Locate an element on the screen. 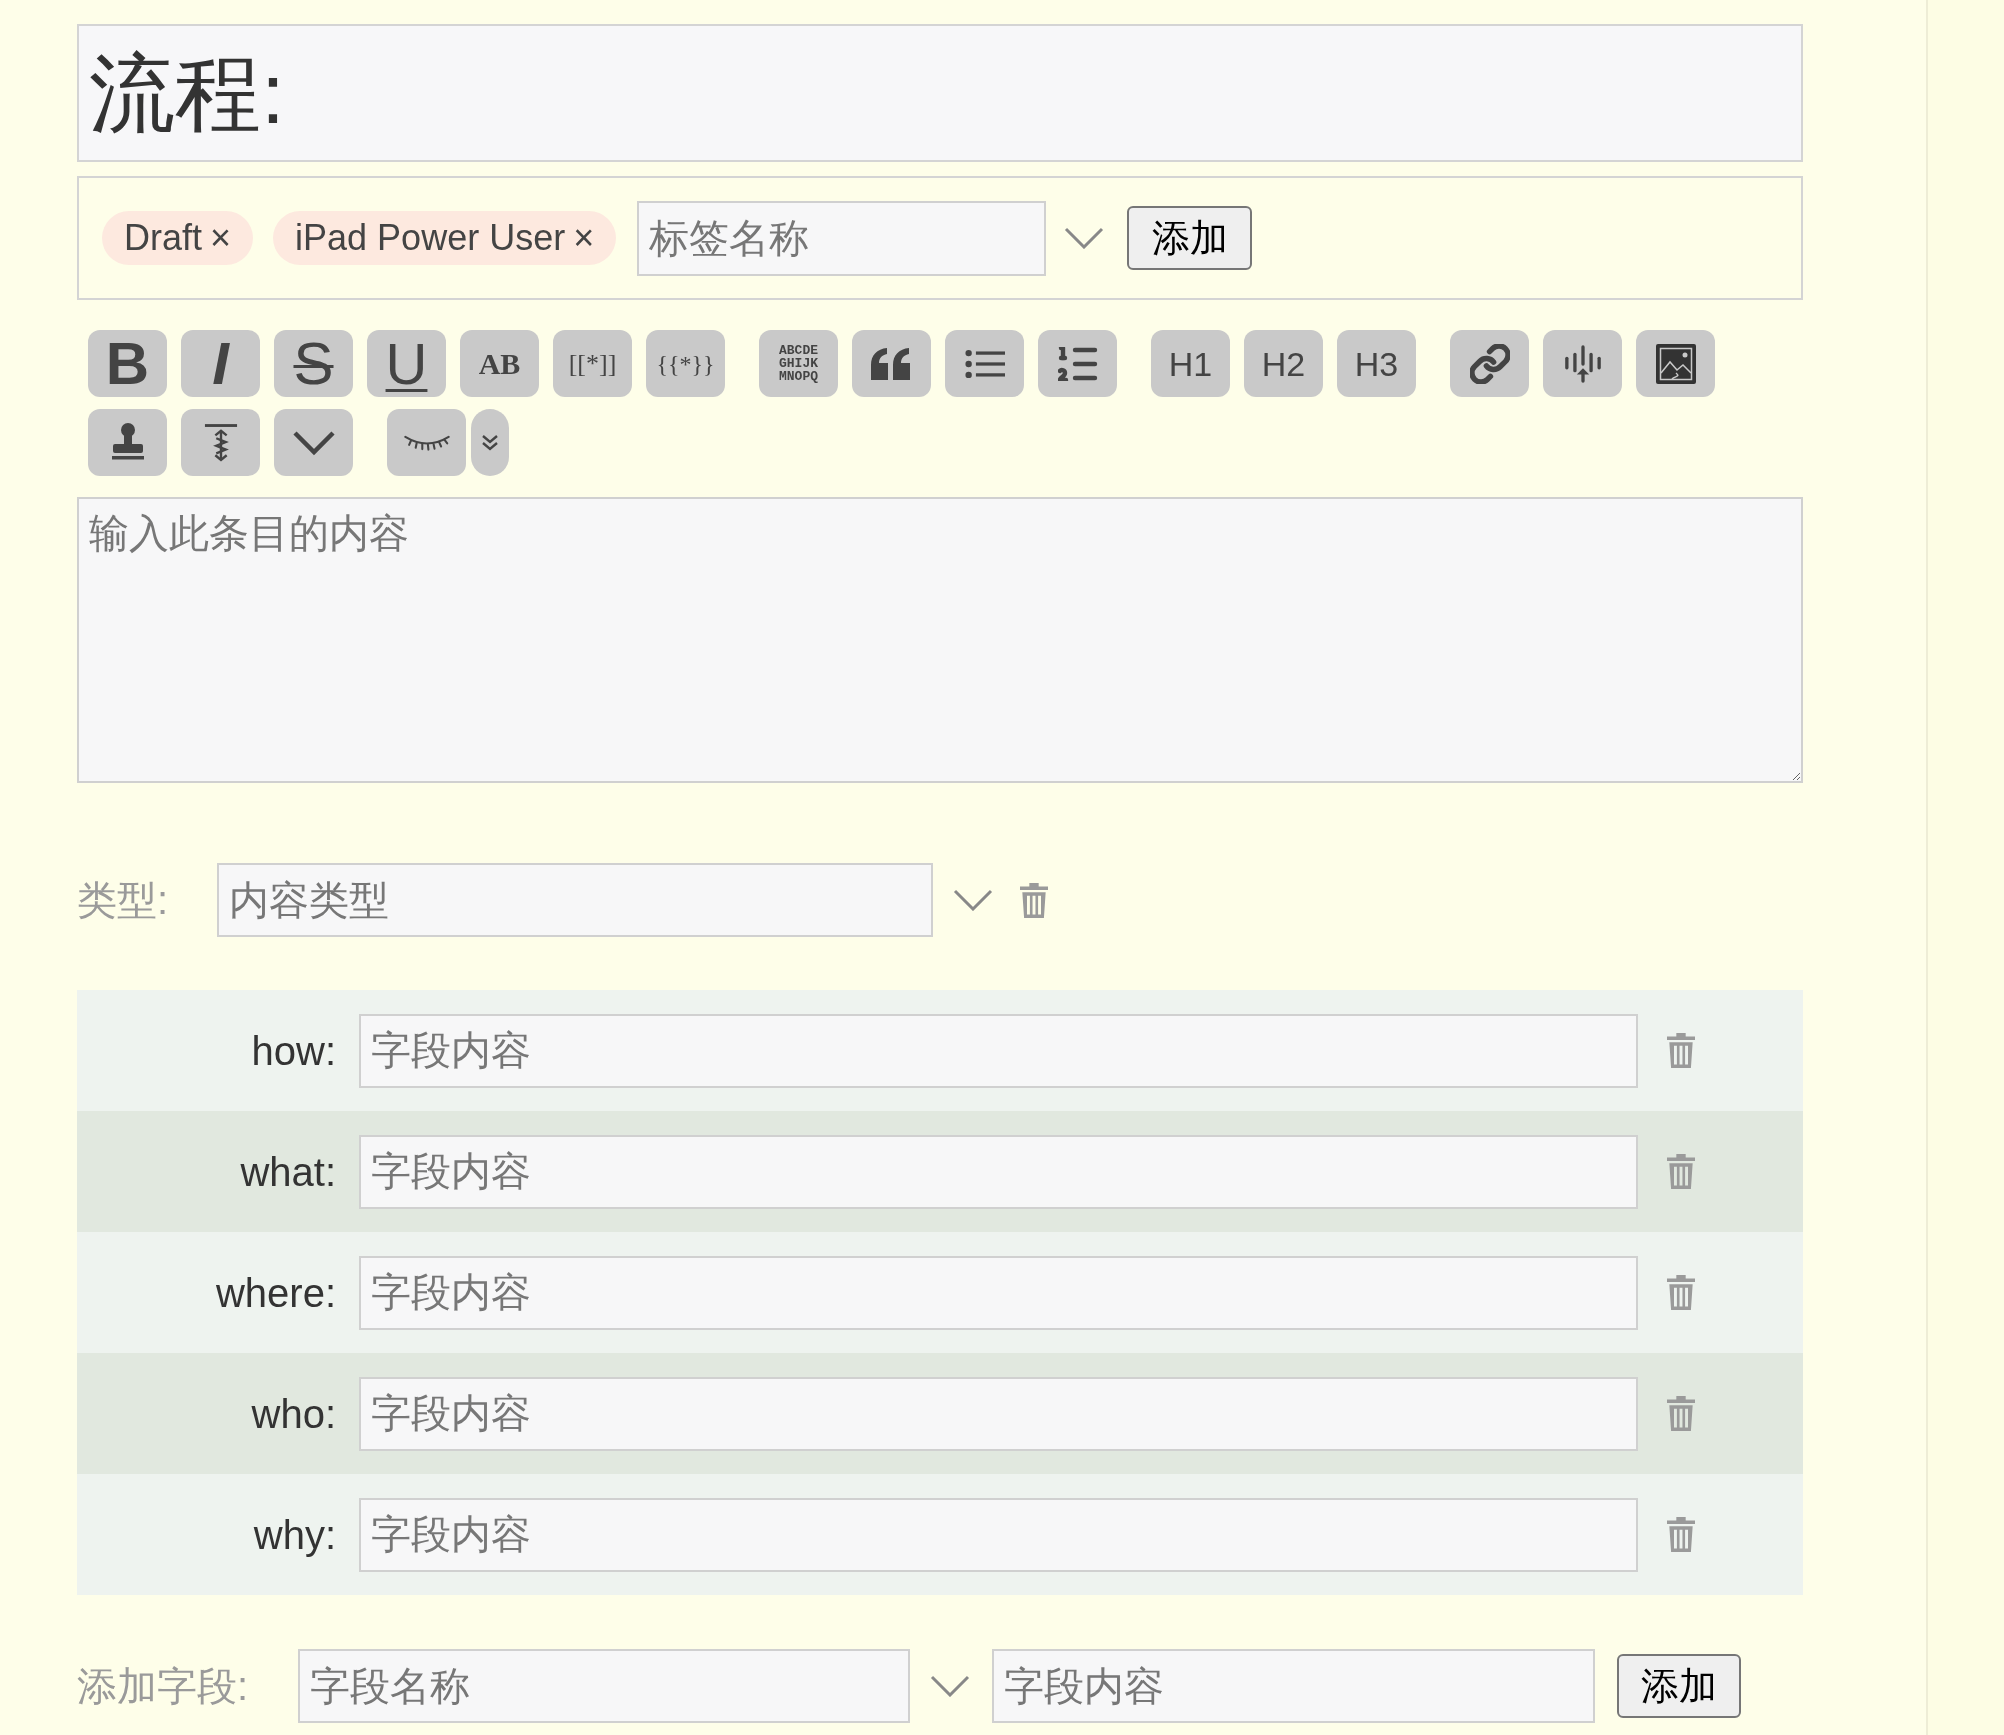 Image resolution: width=2004 pixels, height=1735 pixels. heading-button: H3 is located at coordinates (1376, 363).